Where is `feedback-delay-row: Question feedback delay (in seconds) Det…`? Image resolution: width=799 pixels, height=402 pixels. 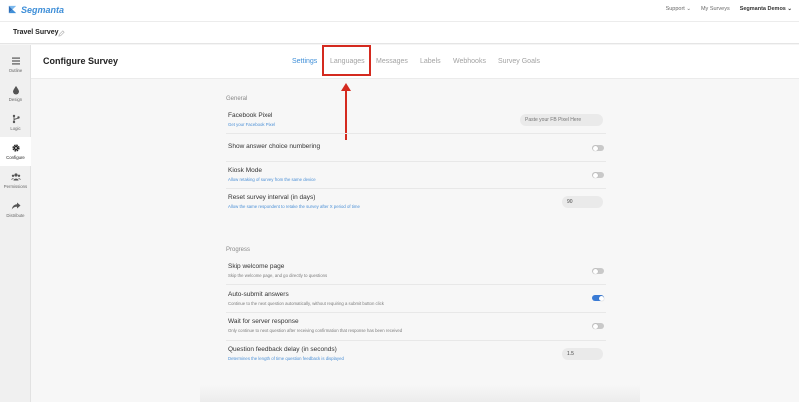
feedback-delay-row: Question feedback delay (in seconds) Det… is located at coordinates (416, 354).